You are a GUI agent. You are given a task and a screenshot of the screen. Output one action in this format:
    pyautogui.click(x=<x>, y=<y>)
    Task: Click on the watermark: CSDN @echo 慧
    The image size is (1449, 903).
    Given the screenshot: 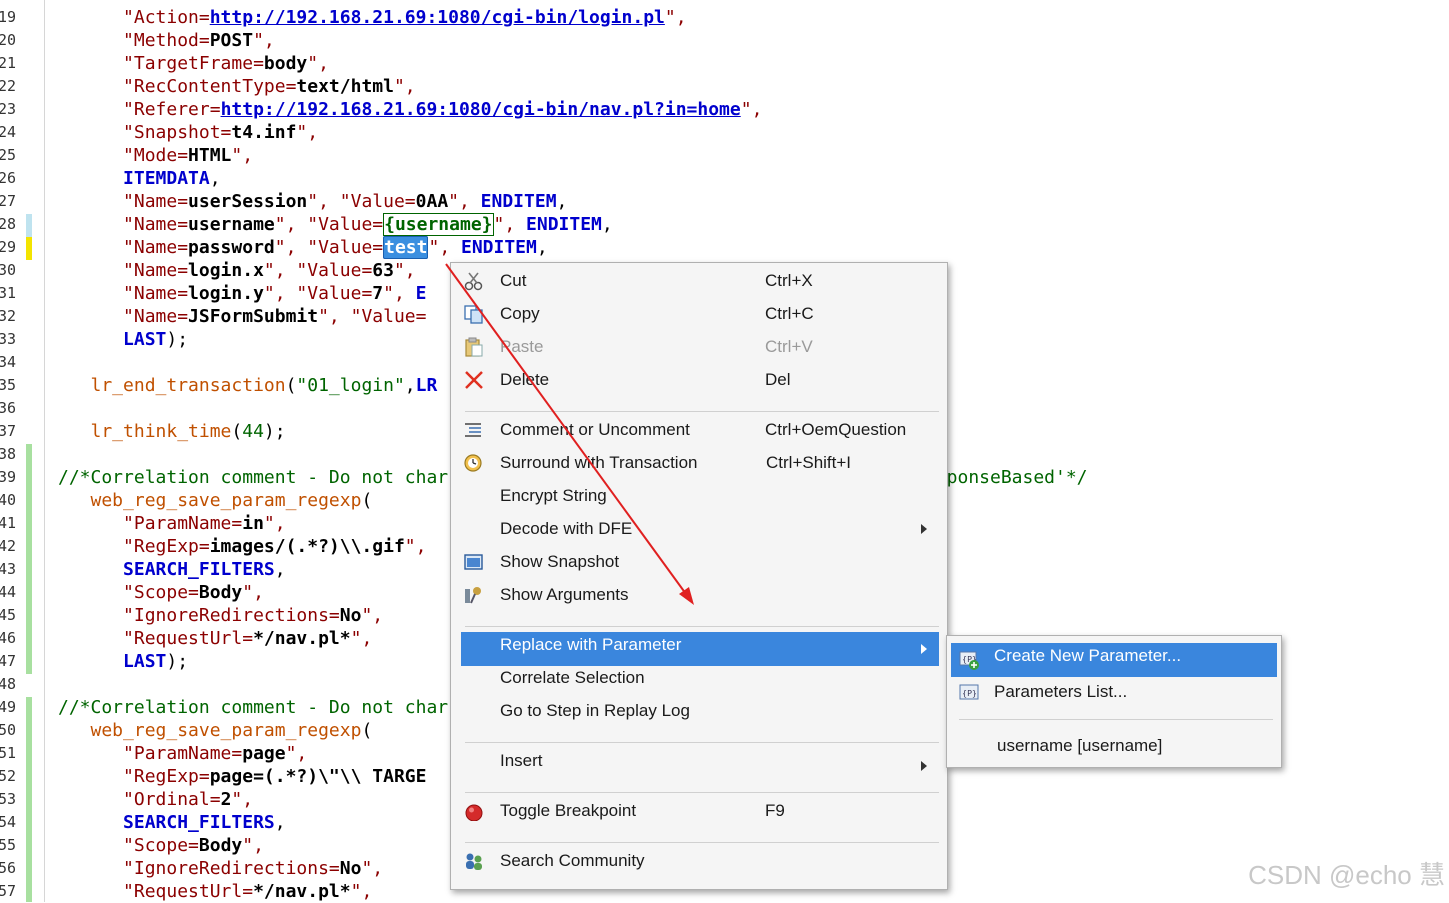 What is the action you would take?
    pyautogui.click(x=1346, y=875)
    